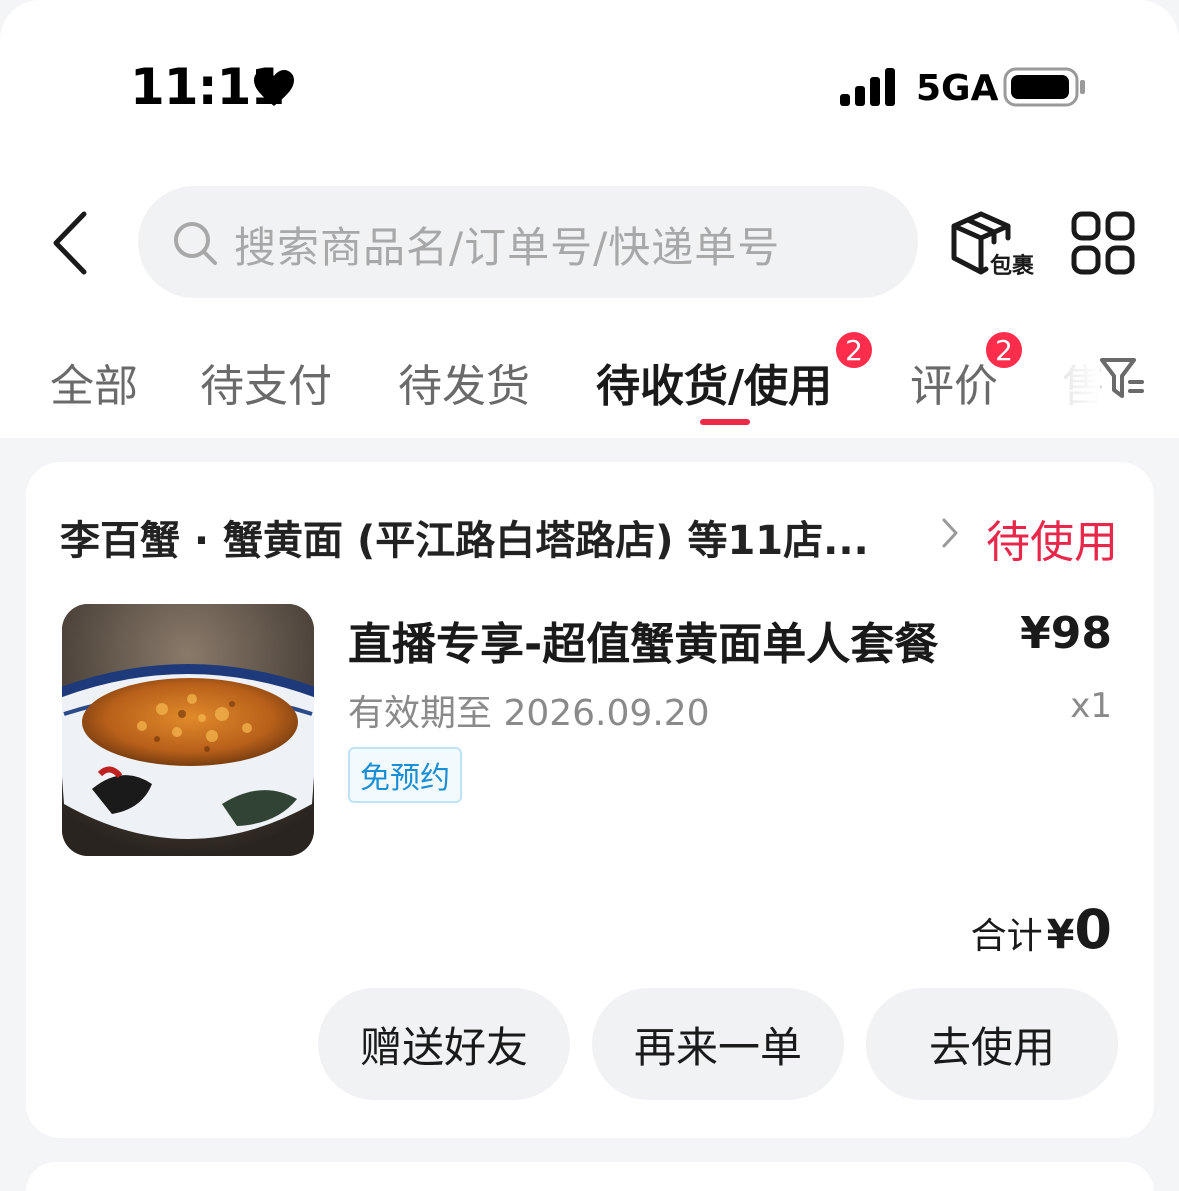  Describe the element at coordinates (867, 87) in the screenshot. I see `signal-icon` at that location.